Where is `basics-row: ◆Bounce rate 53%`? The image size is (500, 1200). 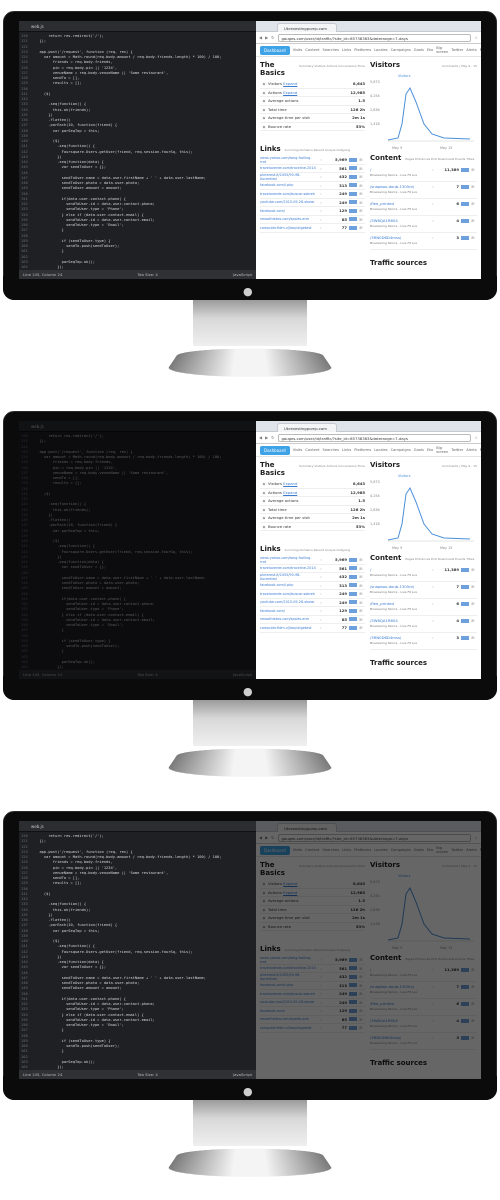
basics-row: ◆Bounce rate 53% is located at coordinates (312, 127).